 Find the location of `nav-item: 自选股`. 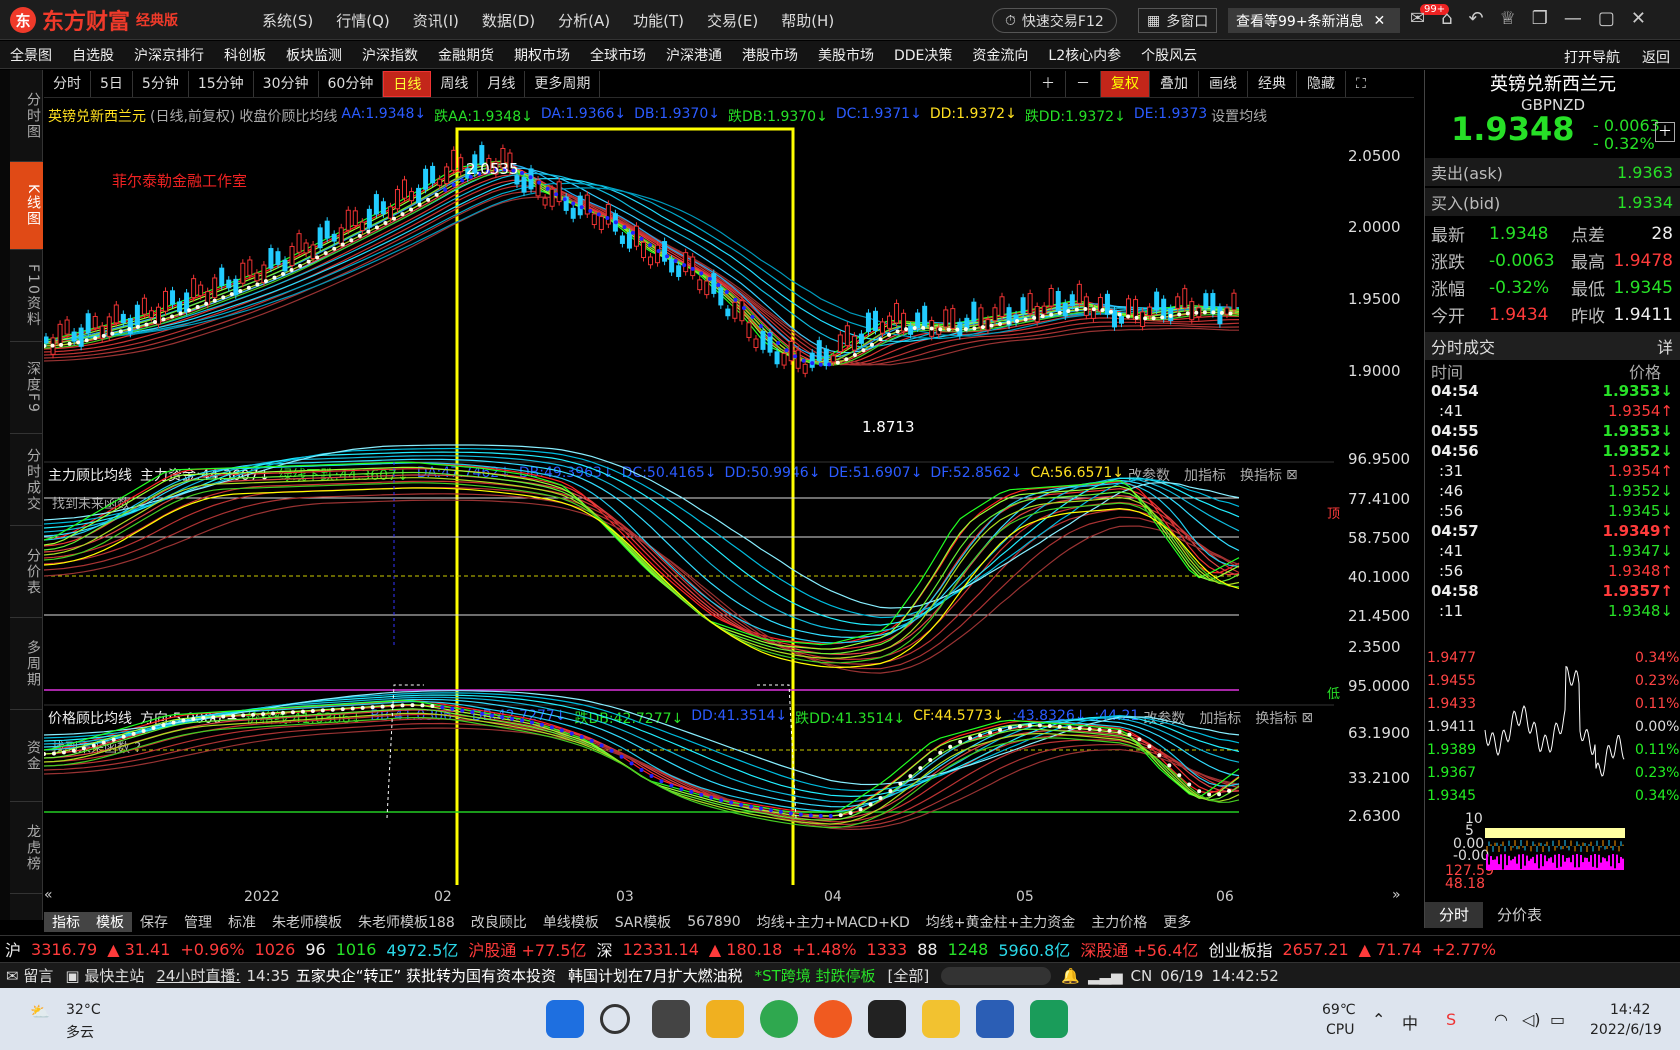

nav-item: 自选股 is located at coordinates (93, 55).